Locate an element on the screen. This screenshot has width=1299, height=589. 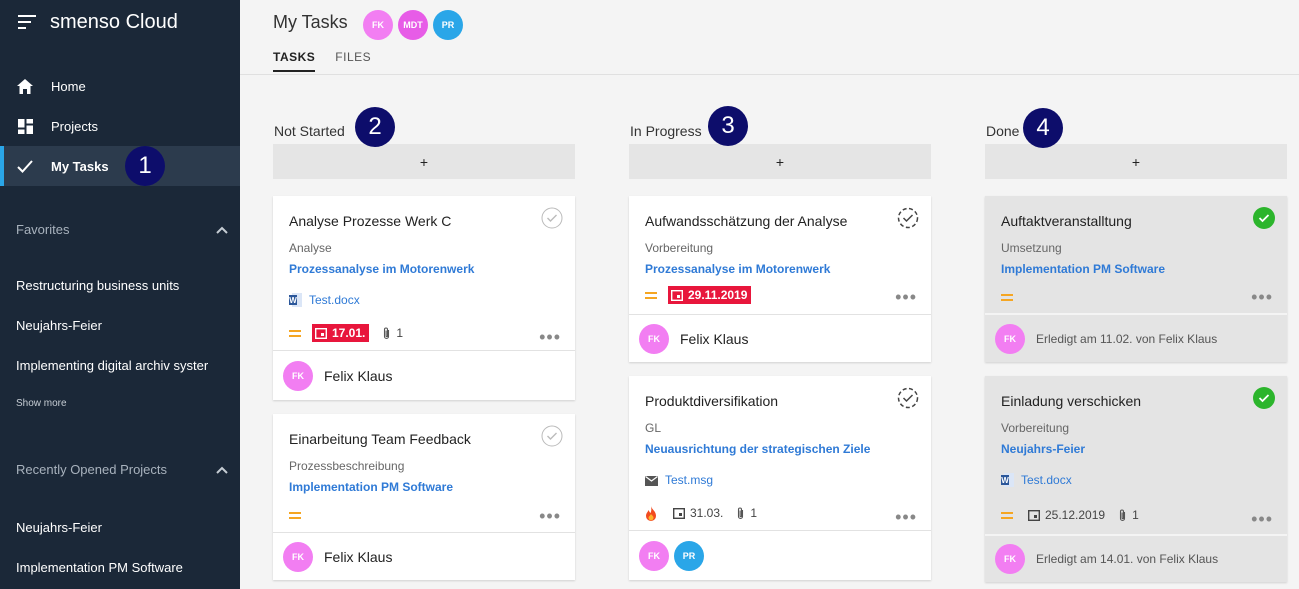
chevron-up-icon is located at coordinates (222, 470).